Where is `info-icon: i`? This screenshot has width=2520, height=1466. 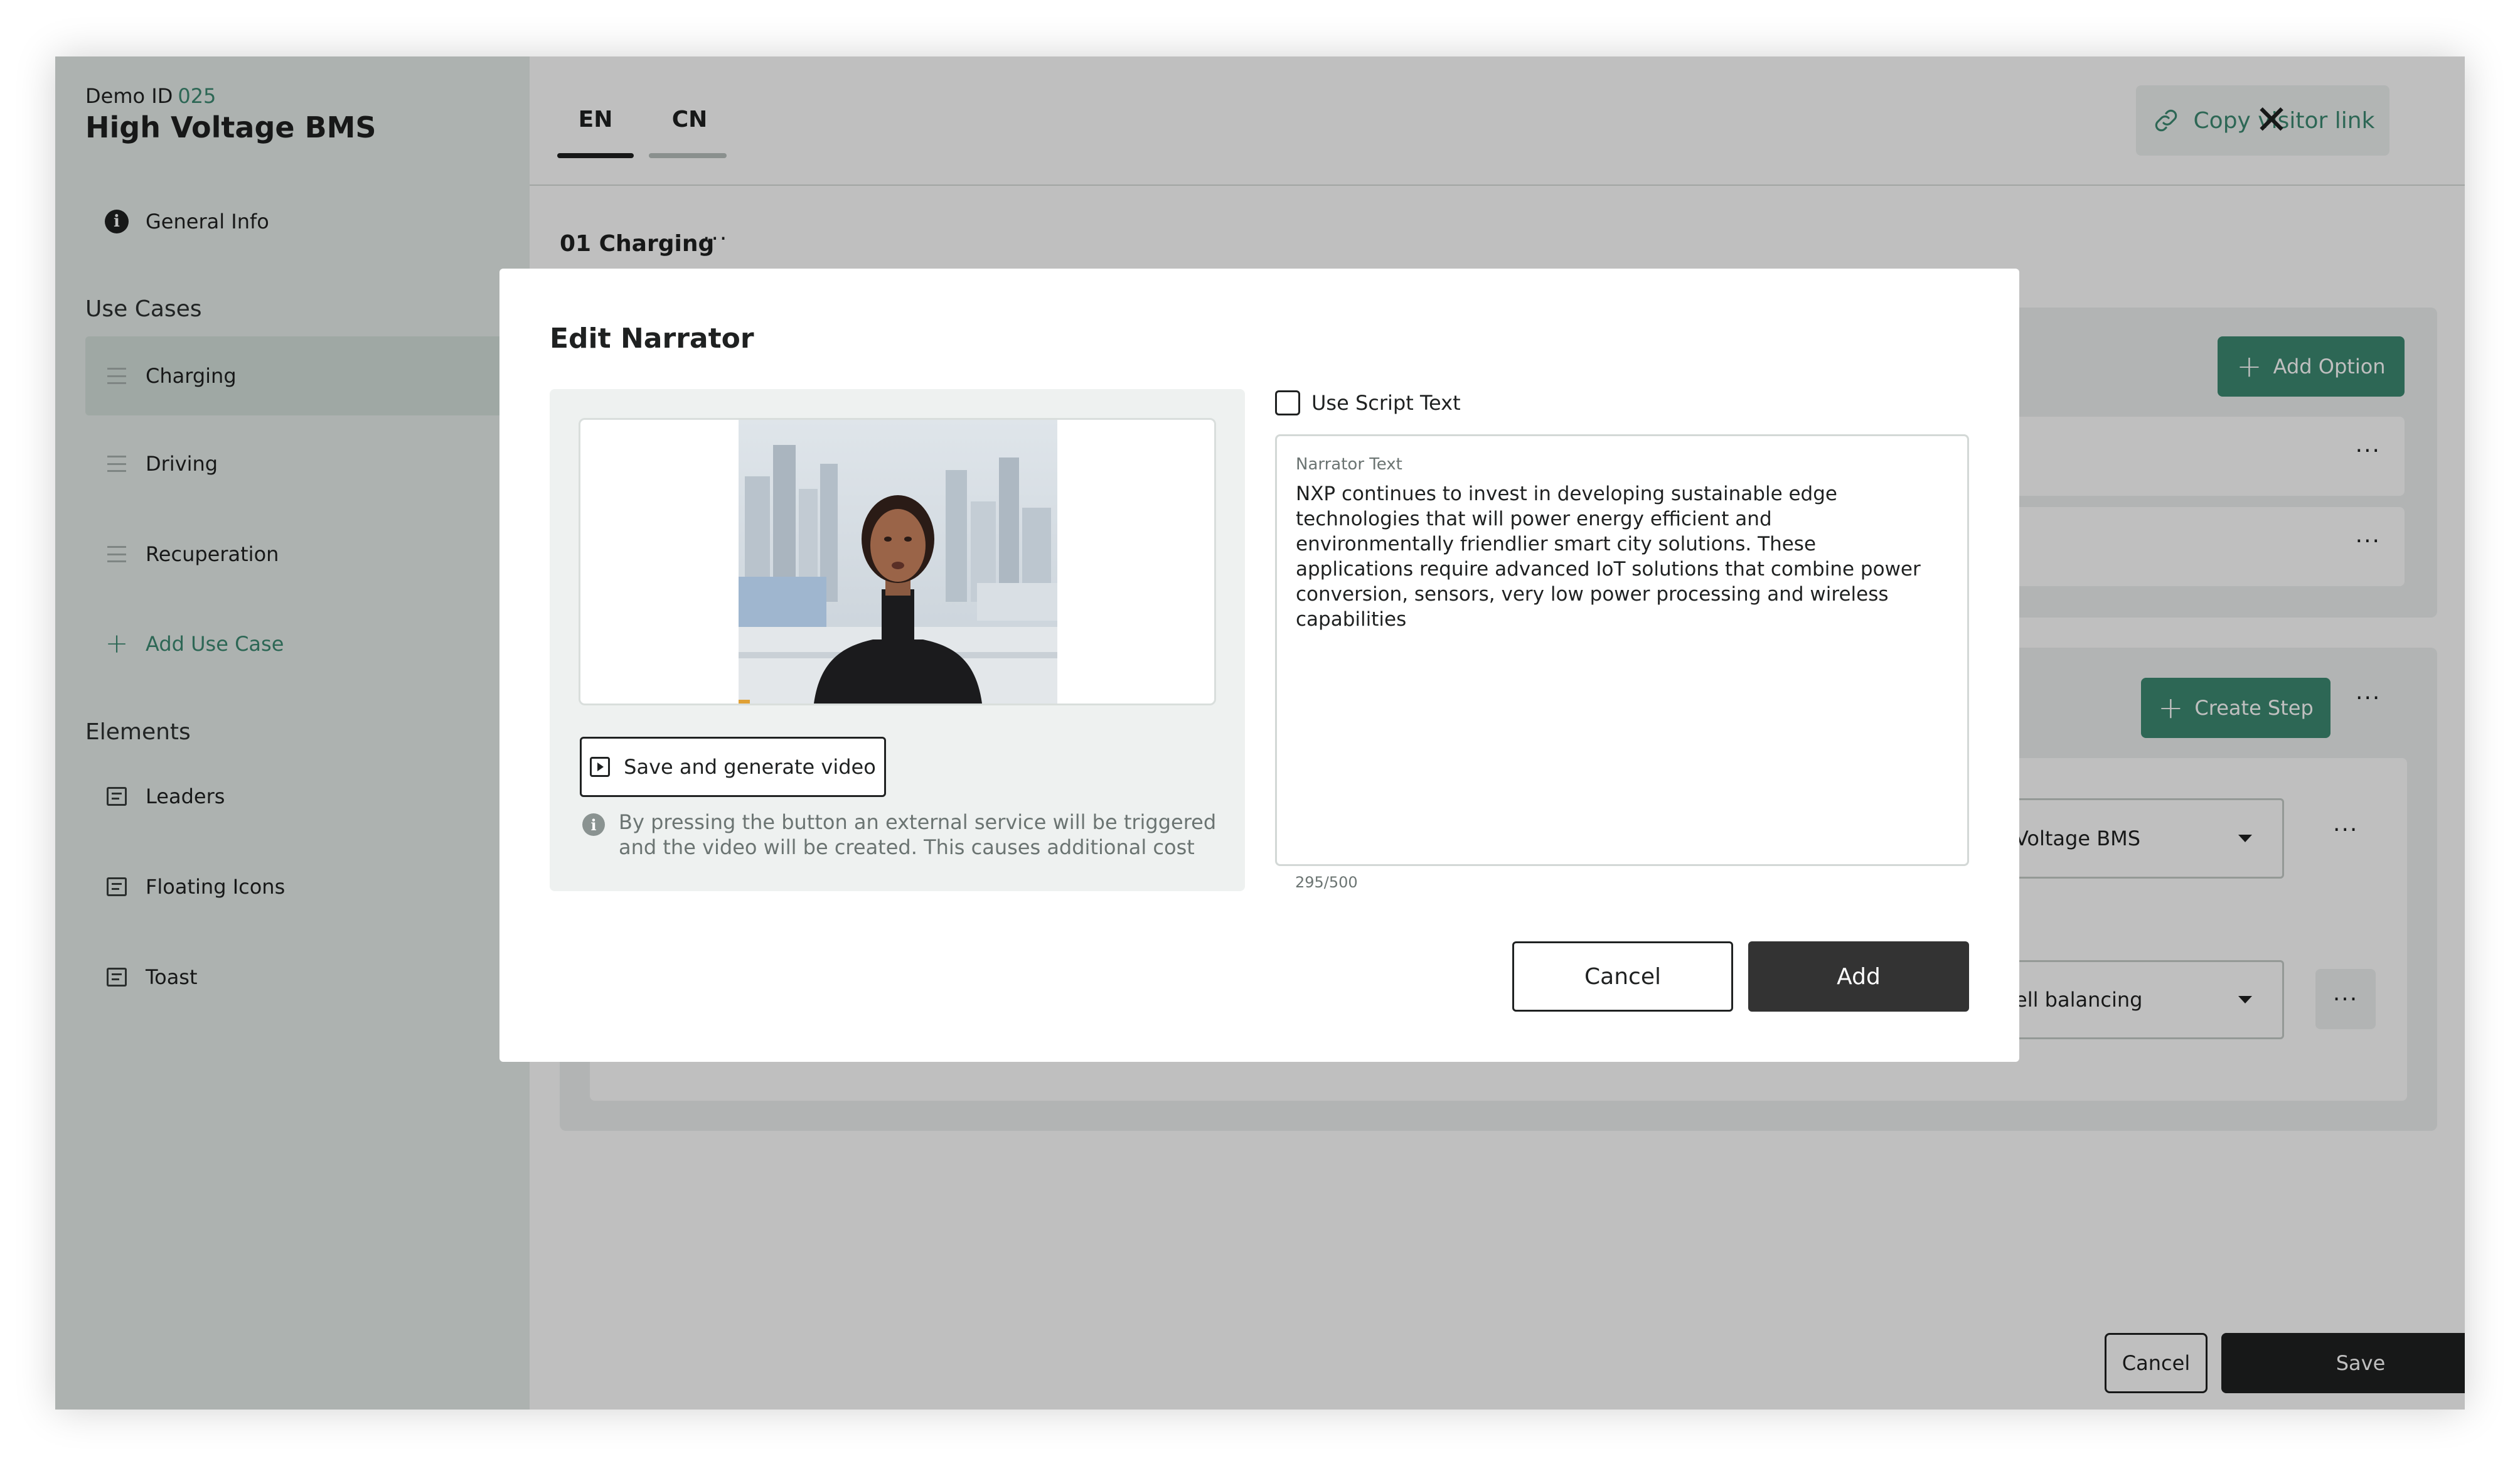
info-icon: i is located at coordinates (593, 824).